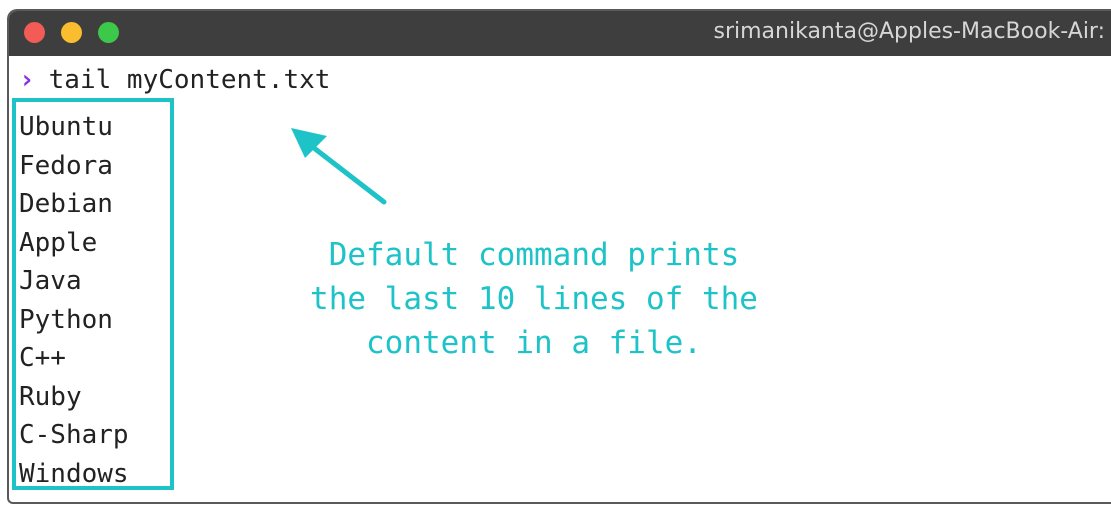 This screenshot has width=1111, height=508. What do you see at coordinates (93, 294) in the screenshot?
I see `output-highlight-box` at bounding box center [93, 294].